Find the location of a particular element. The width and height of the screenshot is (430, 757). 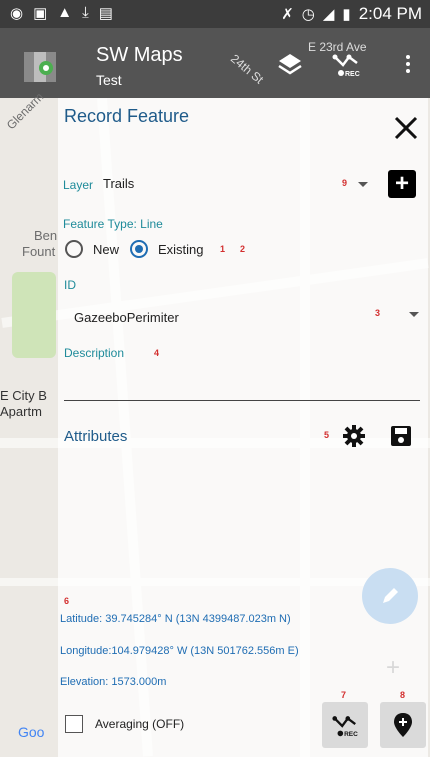

layers-button is located at coordinates (290, 64).